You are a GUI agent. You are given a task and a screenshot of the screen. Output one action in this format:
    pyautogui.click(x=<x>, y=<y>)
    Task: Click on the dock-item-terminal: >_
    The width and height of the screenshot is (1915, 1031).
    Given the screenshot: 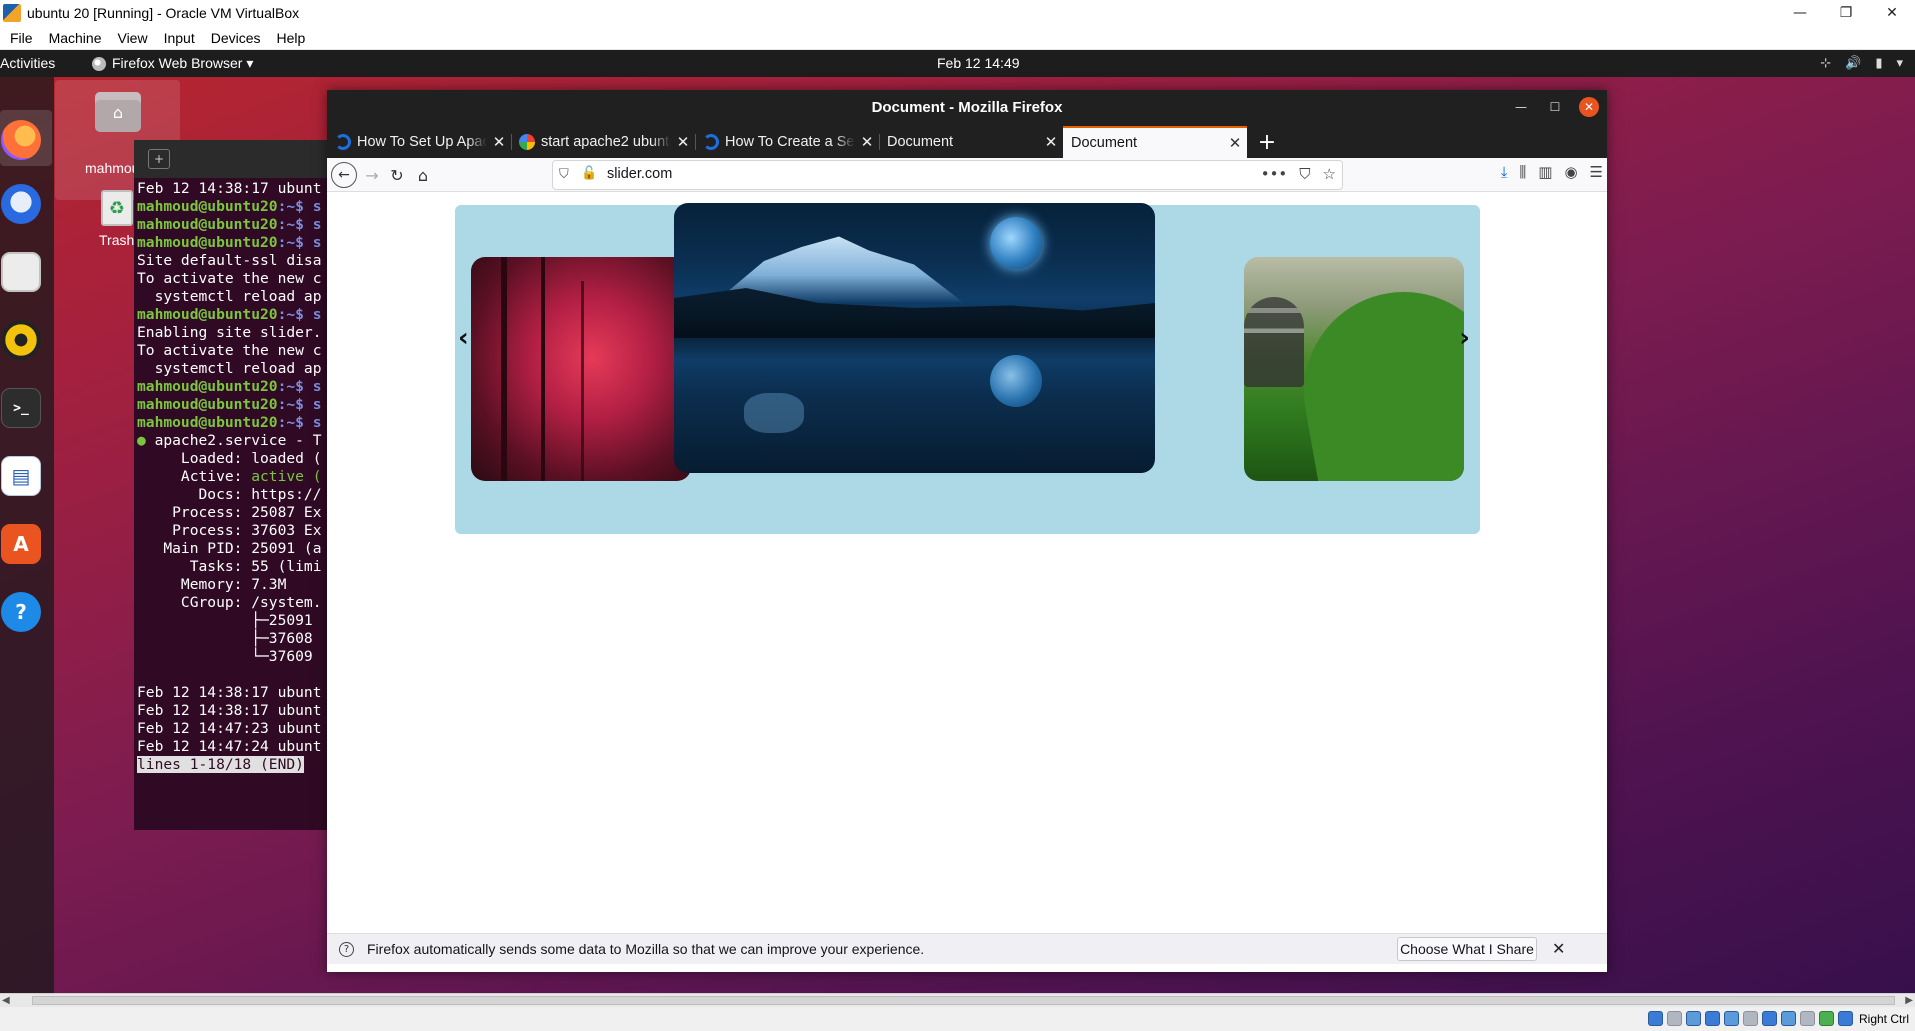 What is the action you would take?
    pyautogui.click(x=21, y=408)
    